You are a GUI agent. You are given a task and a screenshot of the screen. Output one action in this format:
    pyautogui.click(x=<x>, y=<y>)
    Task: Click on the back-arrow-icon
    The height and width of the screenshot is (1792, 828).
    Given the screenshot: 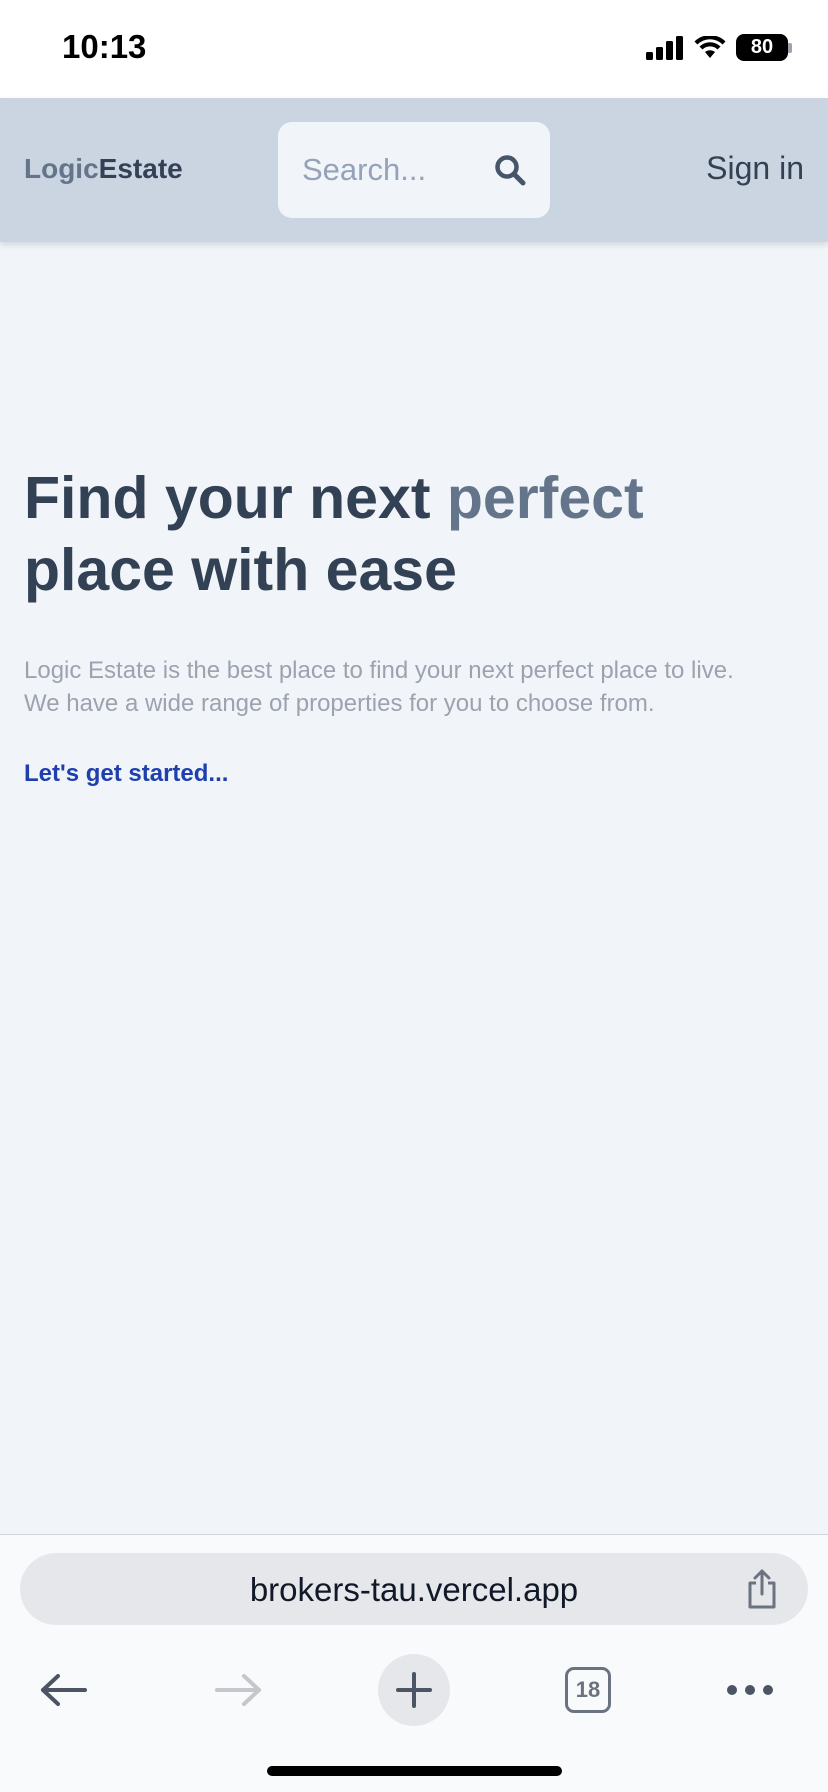 What is the action you would take?
    pyautogui.click(x=64, y=1690)
    